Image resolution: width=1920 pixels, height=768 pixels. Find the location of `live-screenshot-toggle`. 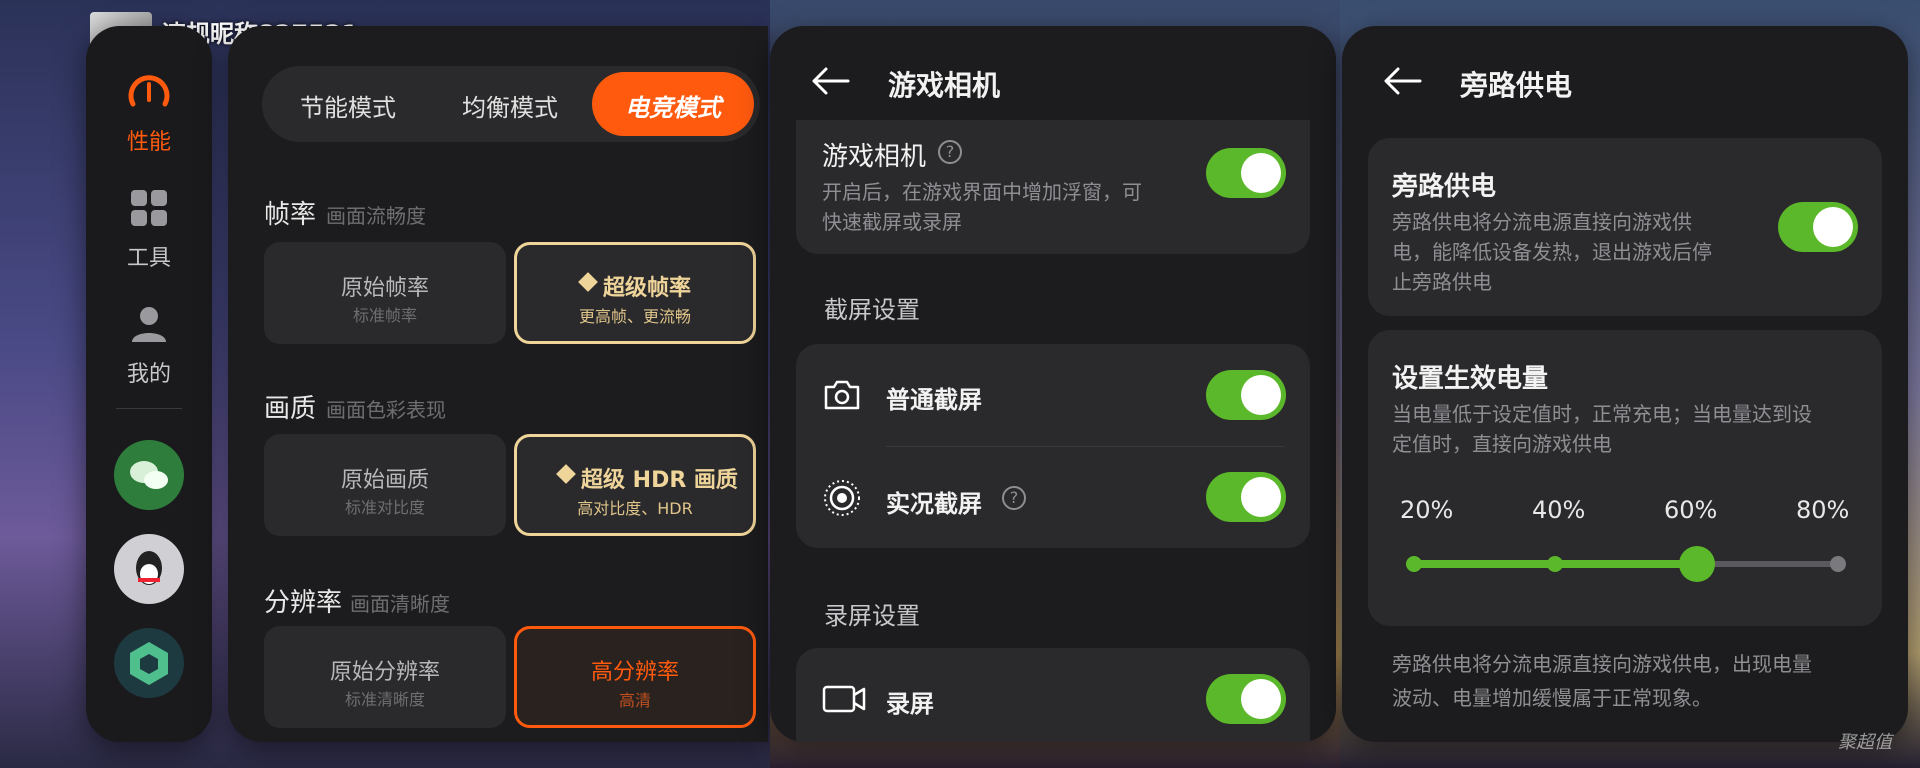

live-screenshot-toggle is located at coordinates (1246, 497).